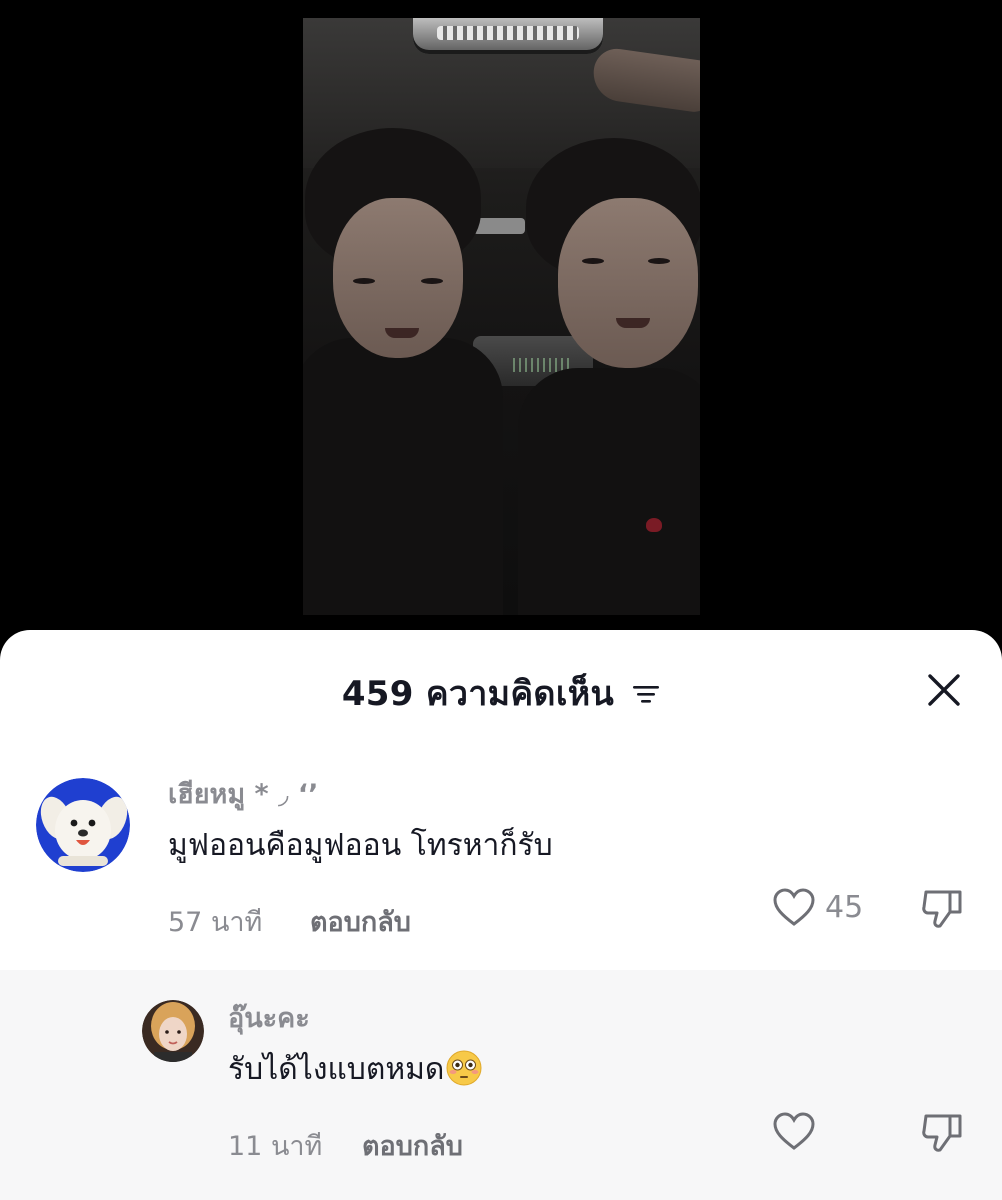  I want to click on person-left, so click(408, 371).